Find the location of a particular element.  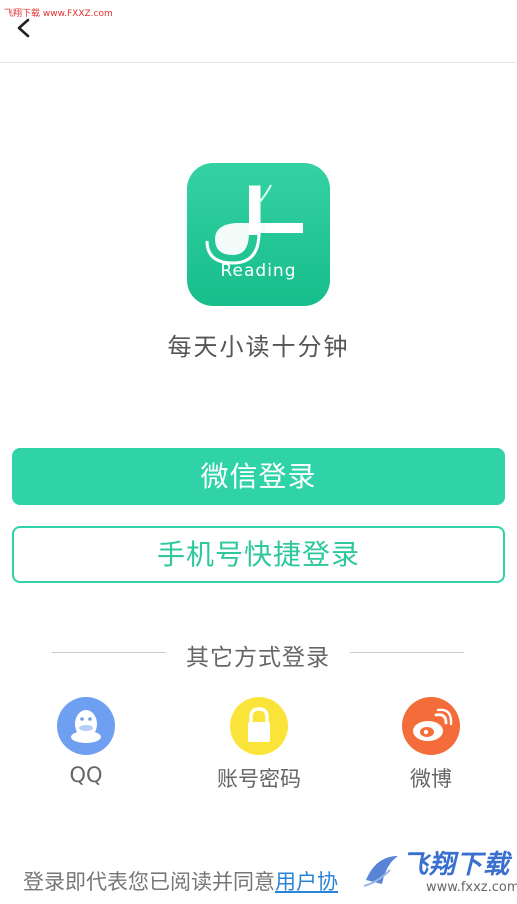

qq-penguin-icon is located at coordinates (86, 726).